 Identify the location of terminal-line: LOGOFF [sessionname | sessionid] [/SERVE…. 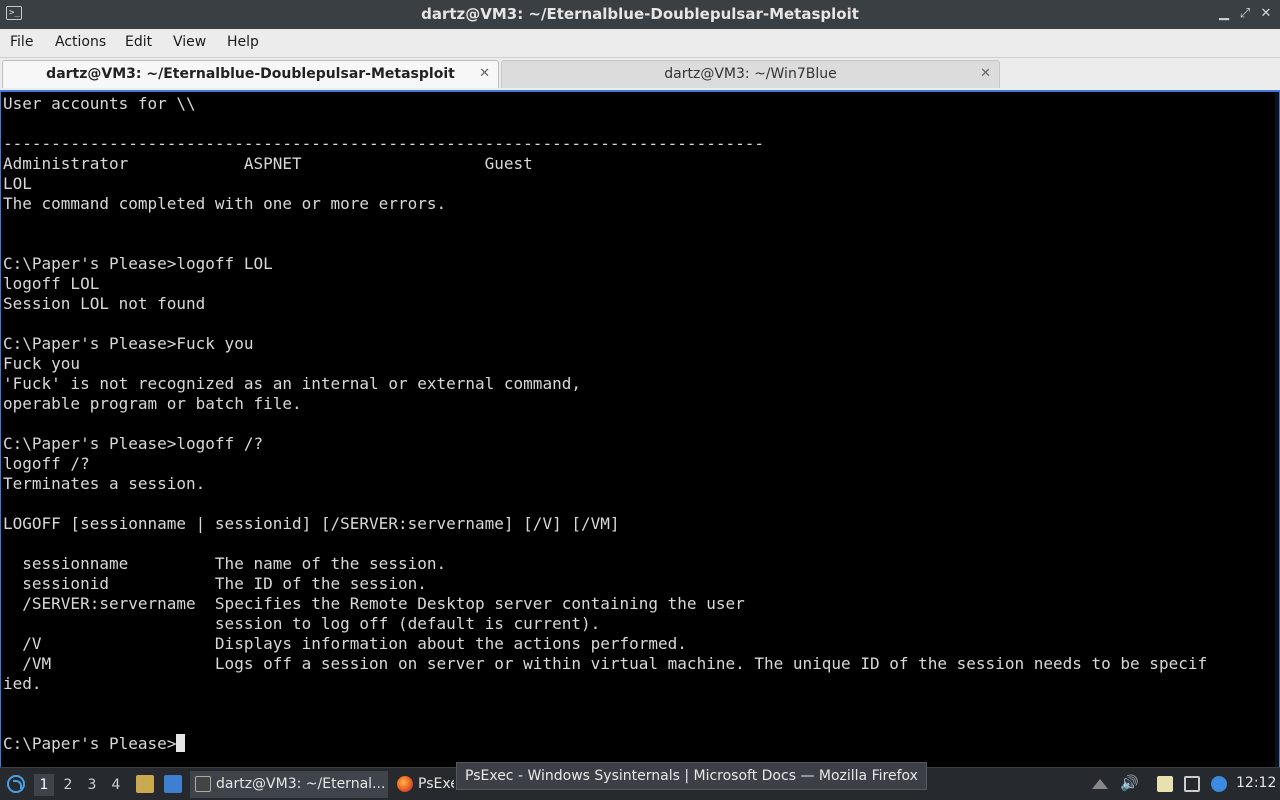
(311, 523).